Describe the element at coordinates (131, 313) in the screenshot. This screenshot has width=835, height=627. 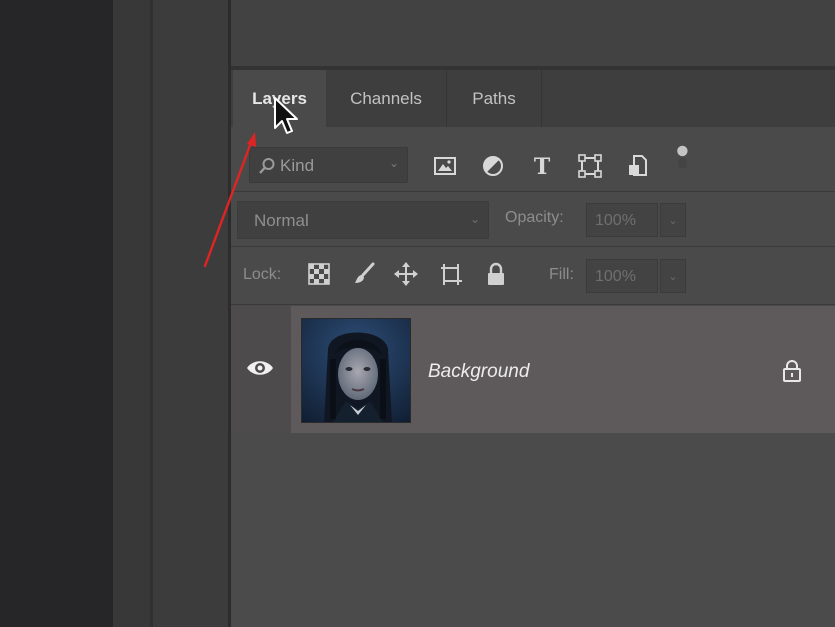
I see `panel-dock-strip` at that location.